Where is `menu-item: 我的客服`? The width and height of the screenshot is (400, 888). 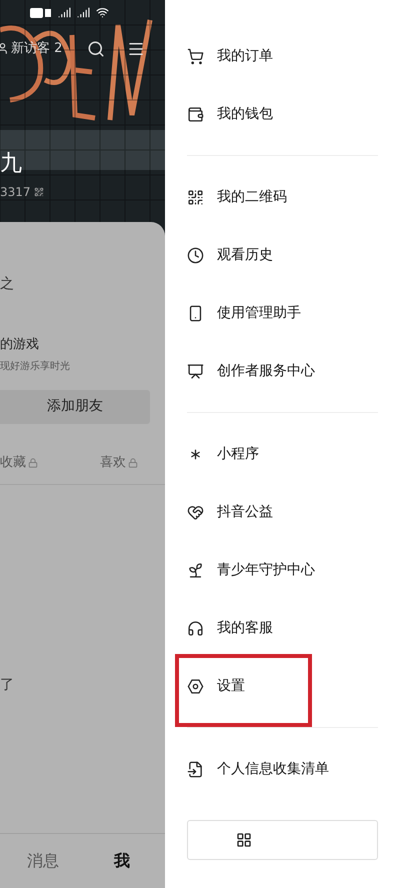
menu-item: 我的客服 is located at coordinates (245, 628).